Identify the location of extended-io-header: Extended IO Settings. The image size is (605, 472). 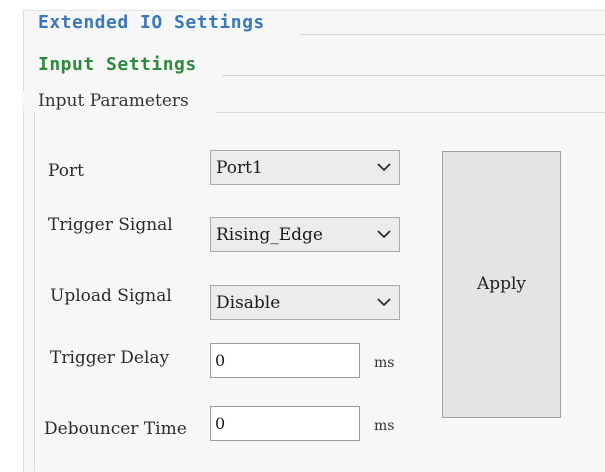
(146, 22).